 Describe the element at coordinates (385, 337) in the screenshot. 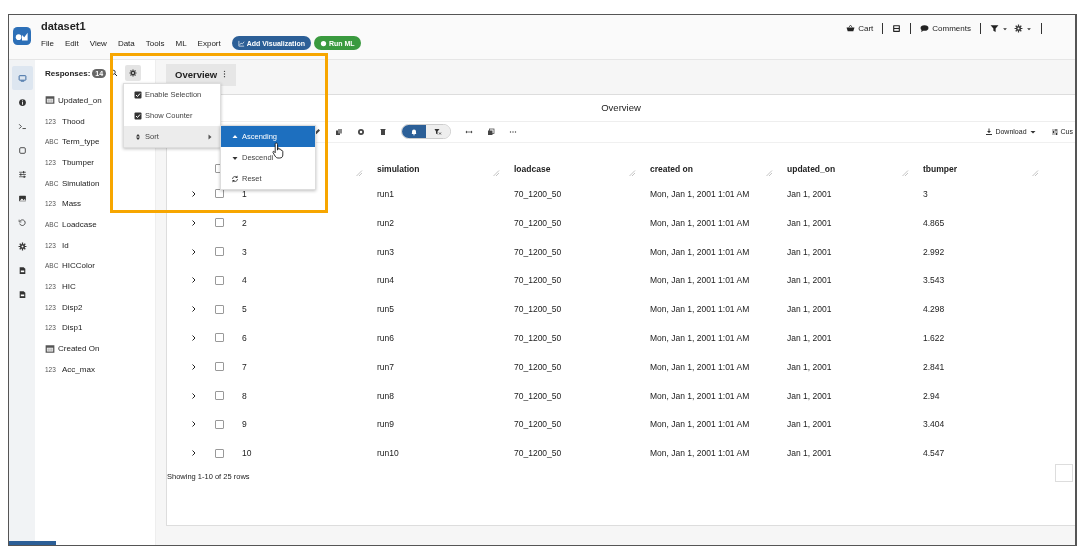

I see `table-cell: run6` at that location.